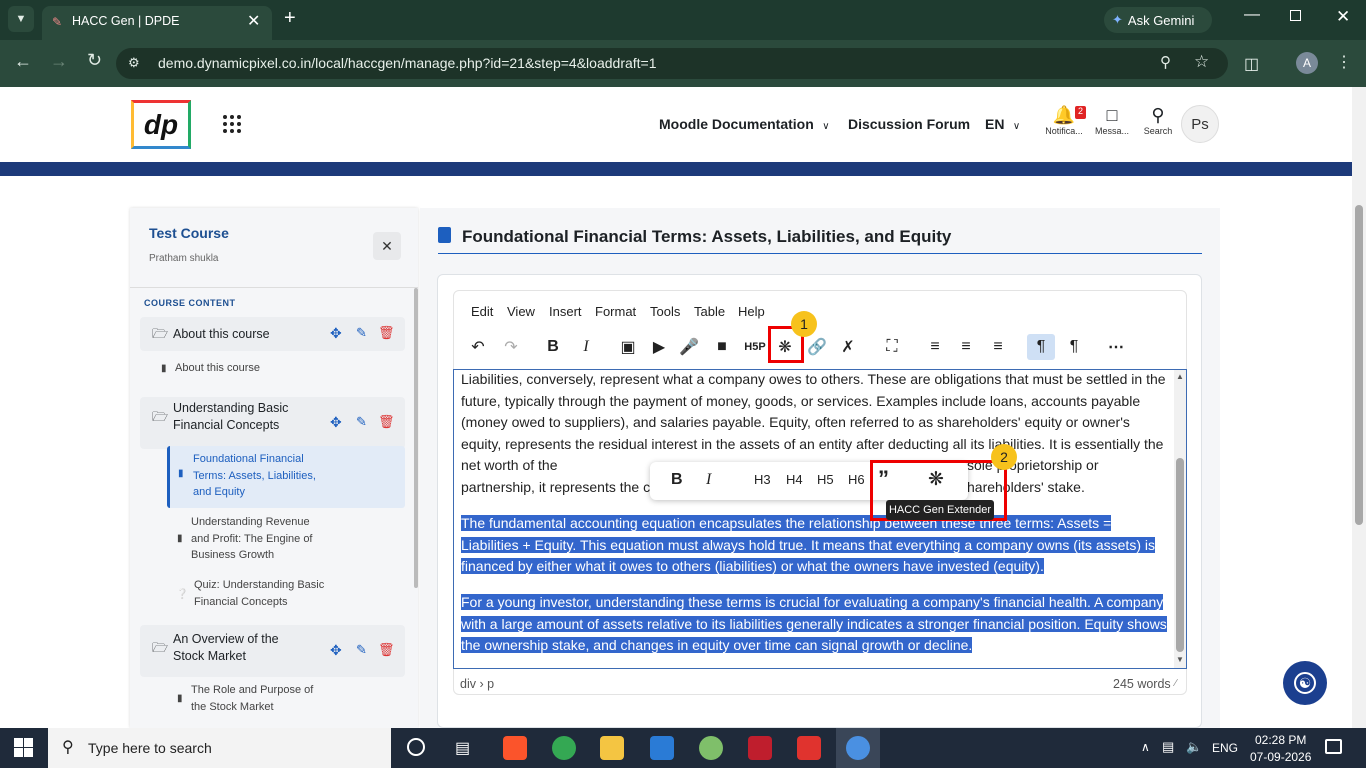 The height and width of the screenshot is (768, 1366). I want to click on user-avatar: Ps, so click(1200, 124).